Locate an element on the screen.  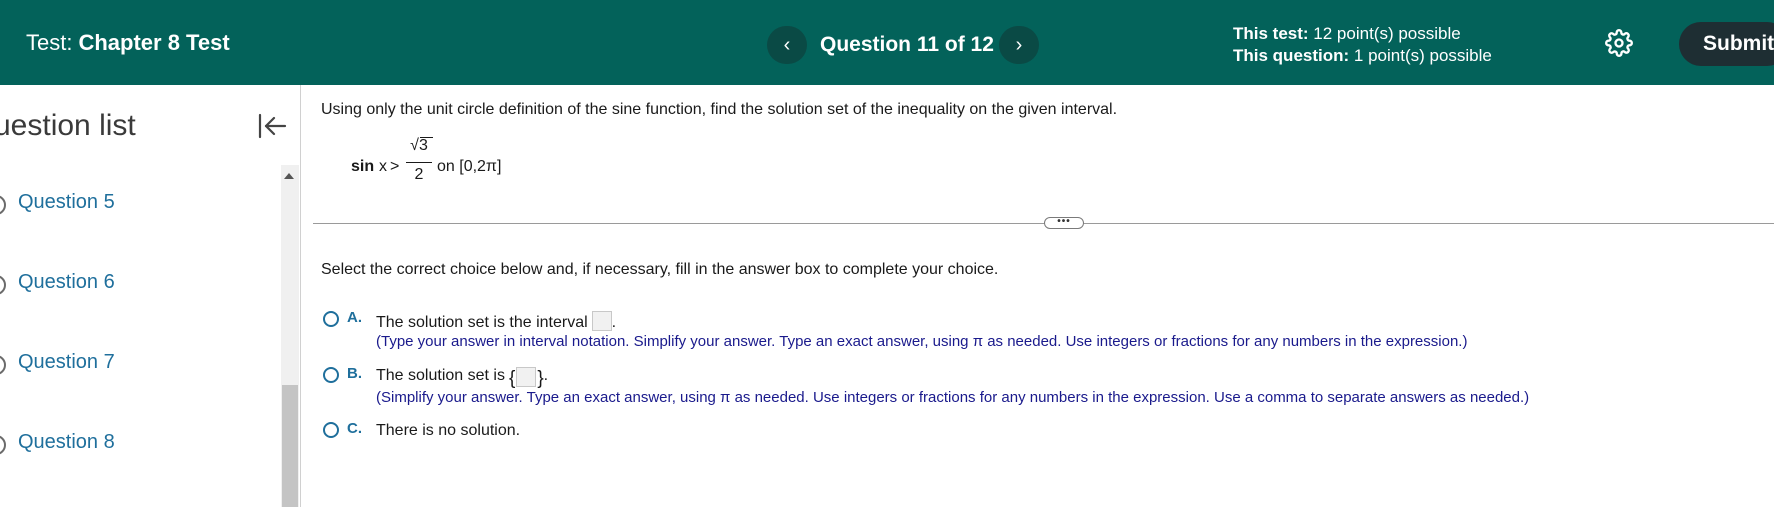
expr-interval: on [0,2π] is located at coordinates (469, 166).